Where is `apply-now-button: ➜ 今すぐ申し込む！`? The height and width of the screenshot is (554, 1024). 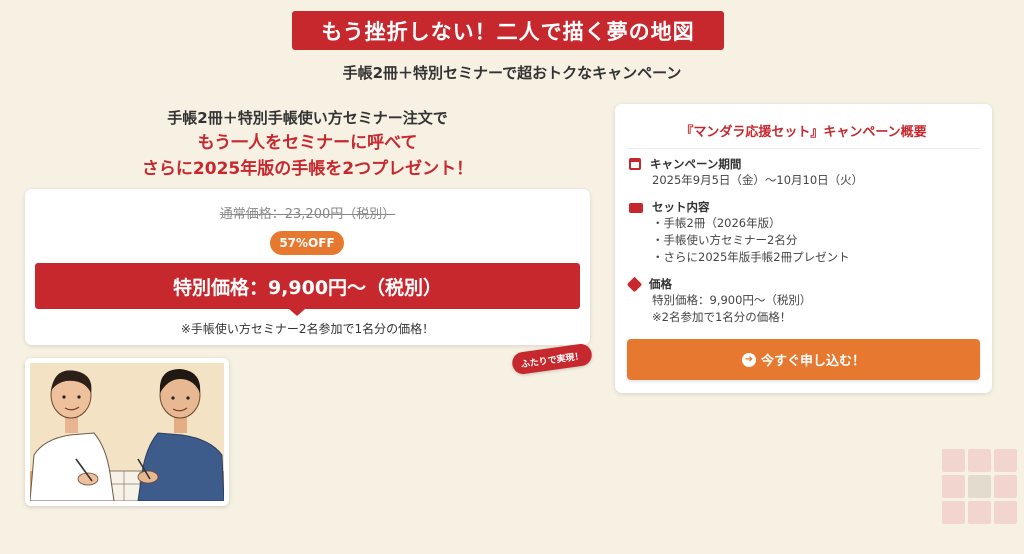
apply-now-button: ➜ 今すぐ申し込む！ is located at coordinates (803, 359).